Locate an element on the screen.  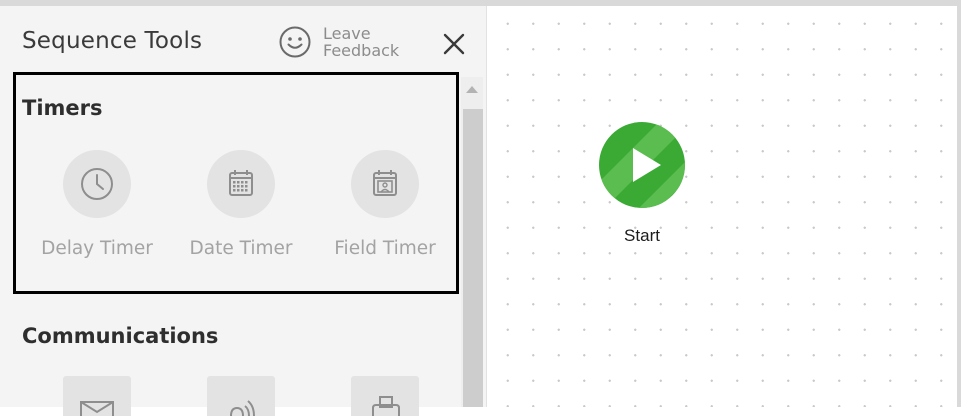
start-node: Start is located at coordinates (642, 183).